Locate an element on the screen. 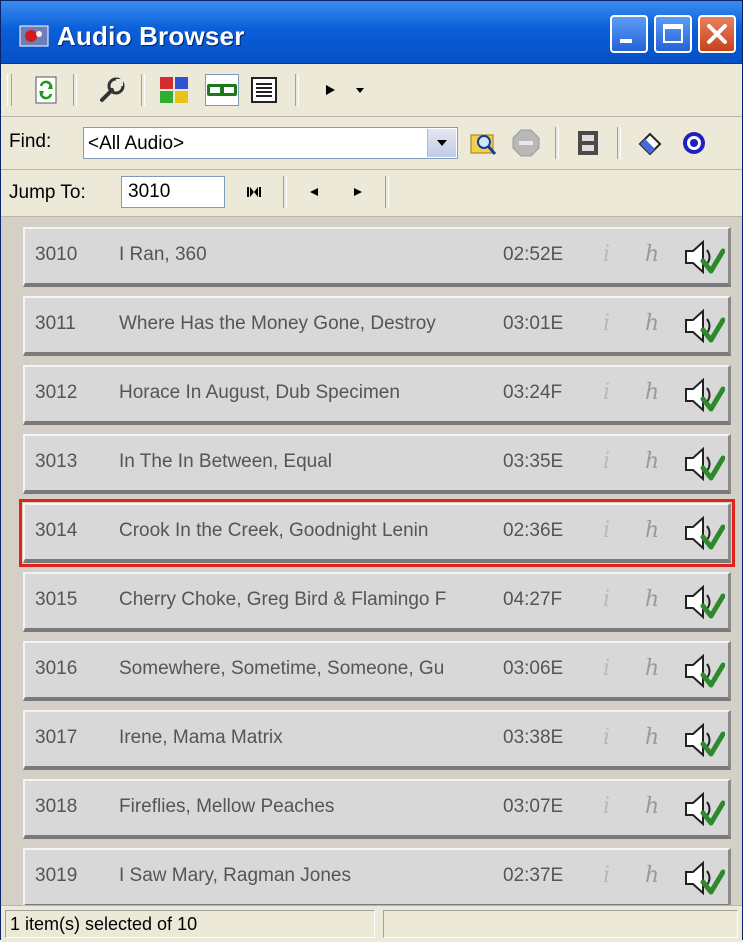 This screenshot has height=942, width=745. filmstrip-button is located at coordinates (588, 143).